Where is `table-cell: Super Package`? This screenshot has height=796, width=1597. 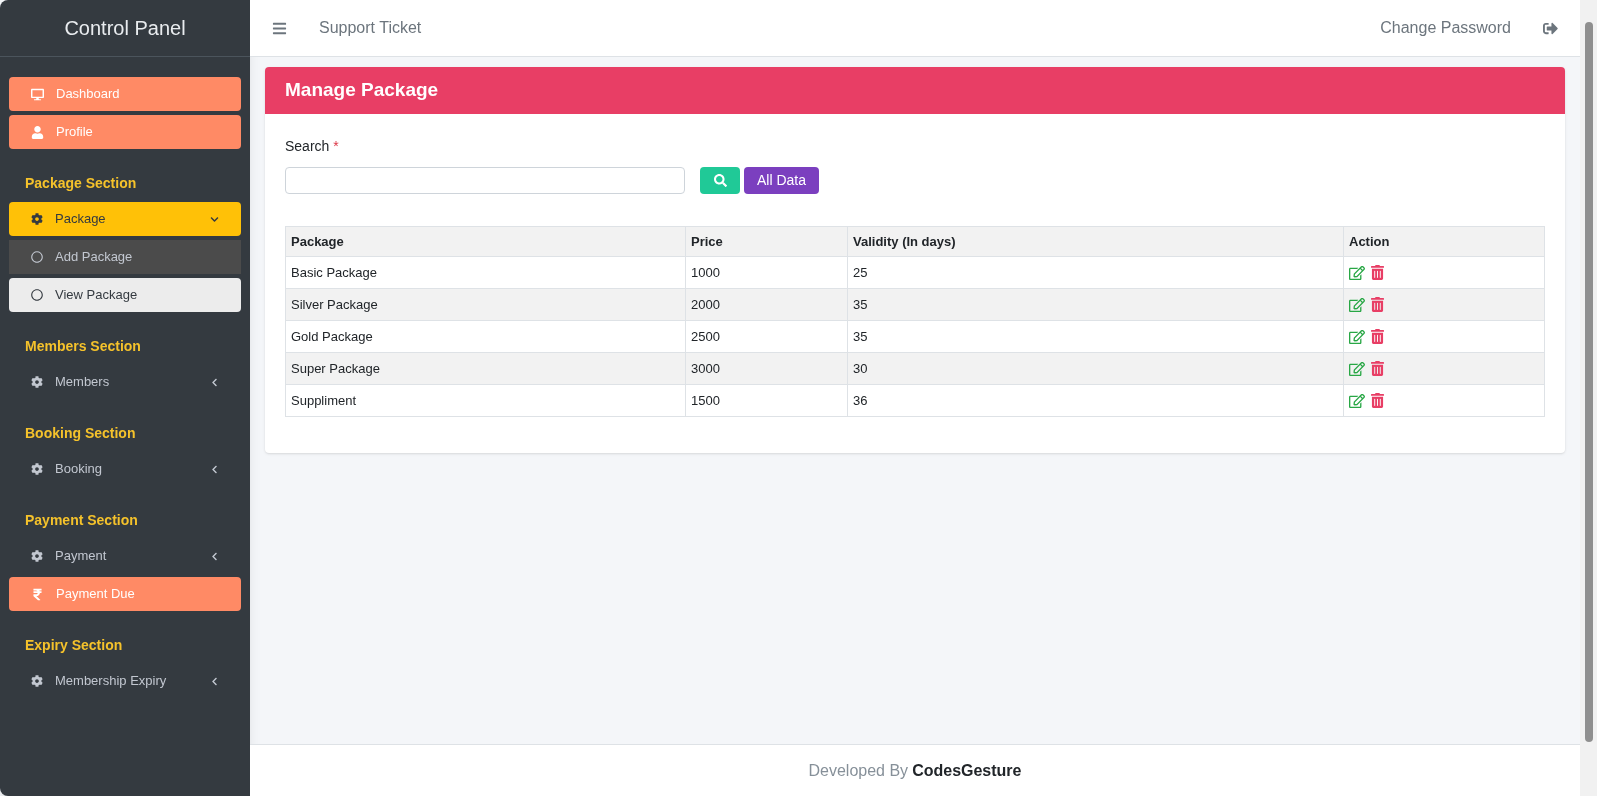 table-cell: Super Package is located at coordinates (485, 368).